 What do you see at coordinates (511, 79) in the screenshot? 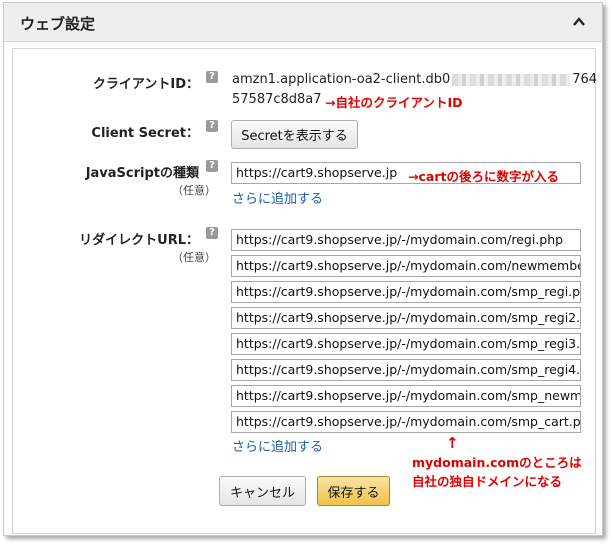
I see `redacted-area` at bounding box center [511, 79].